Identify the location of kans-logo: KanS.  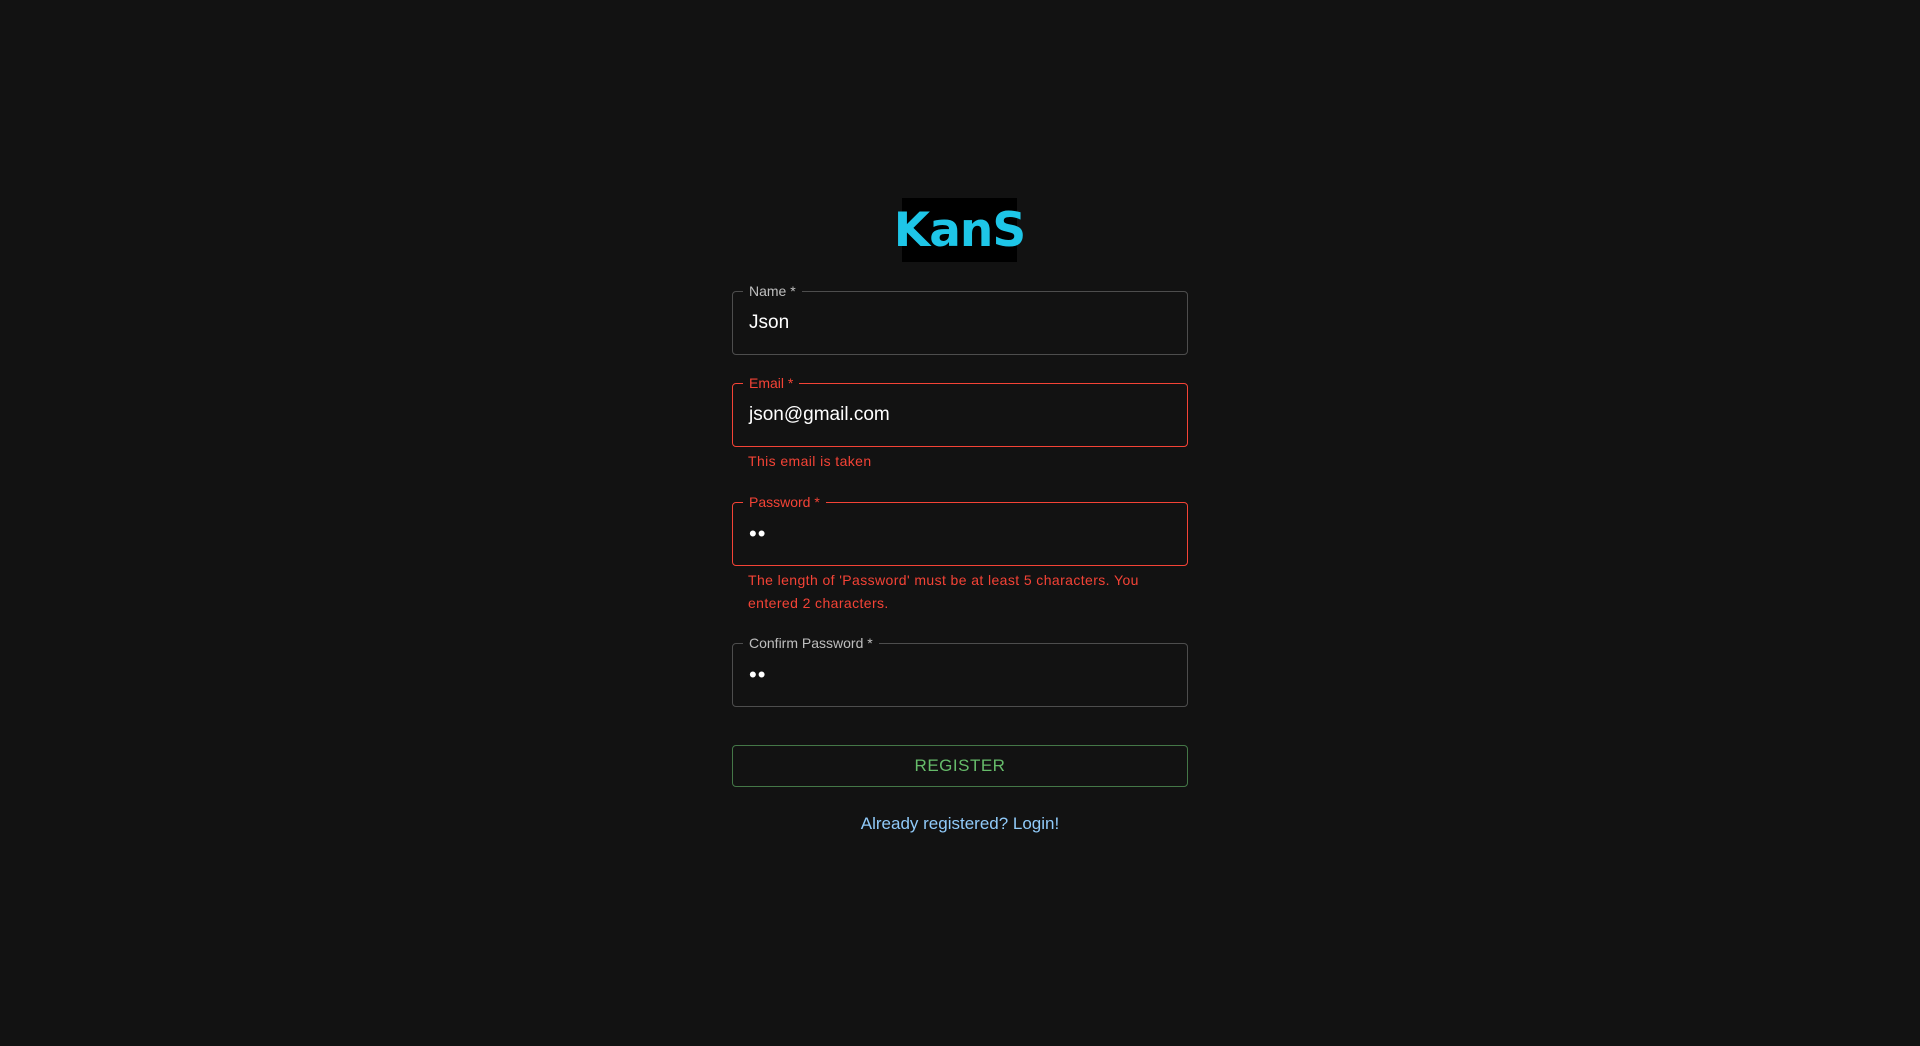
(960, 230).